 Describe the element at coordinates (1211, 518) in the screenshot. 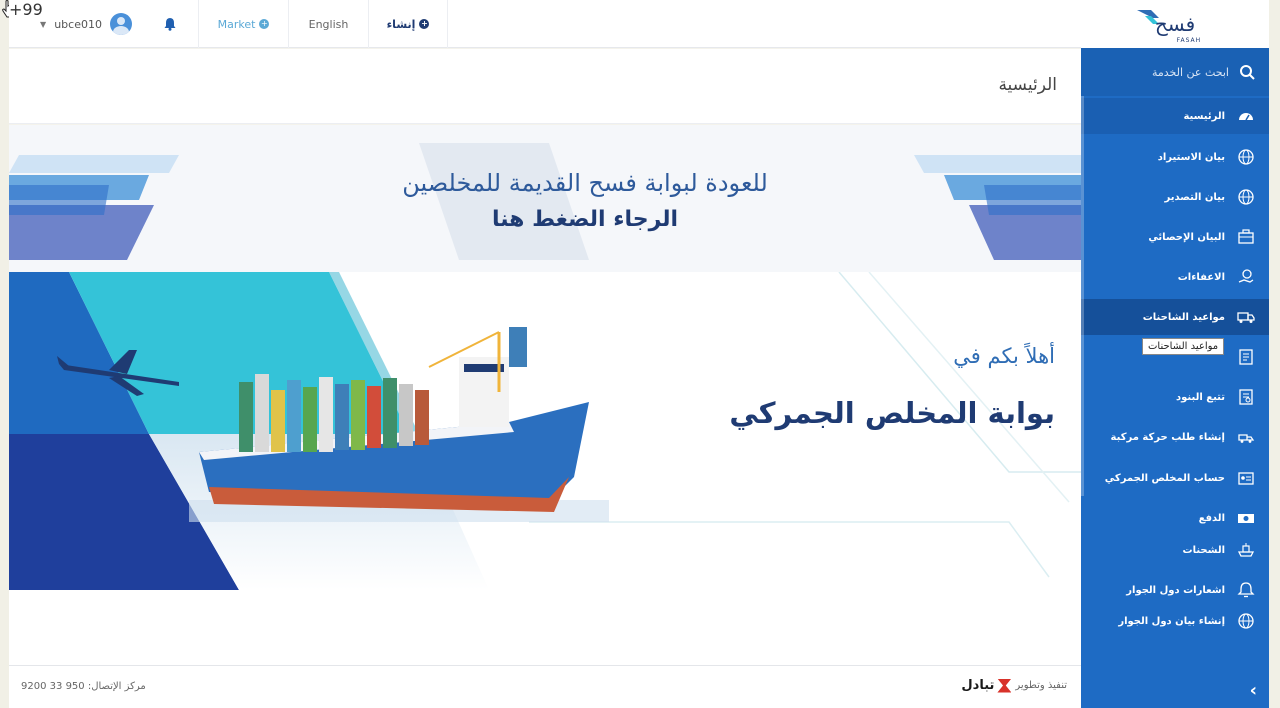

I see `sidebar-item-label: الدفع` at that location.